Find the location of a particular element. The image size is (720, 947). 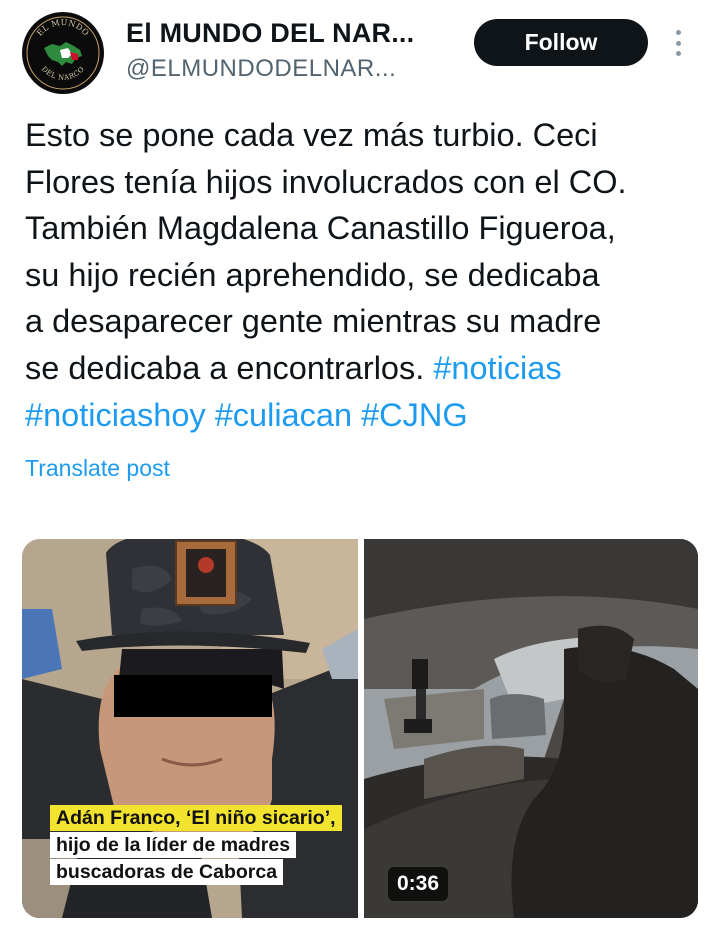

more-vertical-icon is located at coordinates (678, 43).